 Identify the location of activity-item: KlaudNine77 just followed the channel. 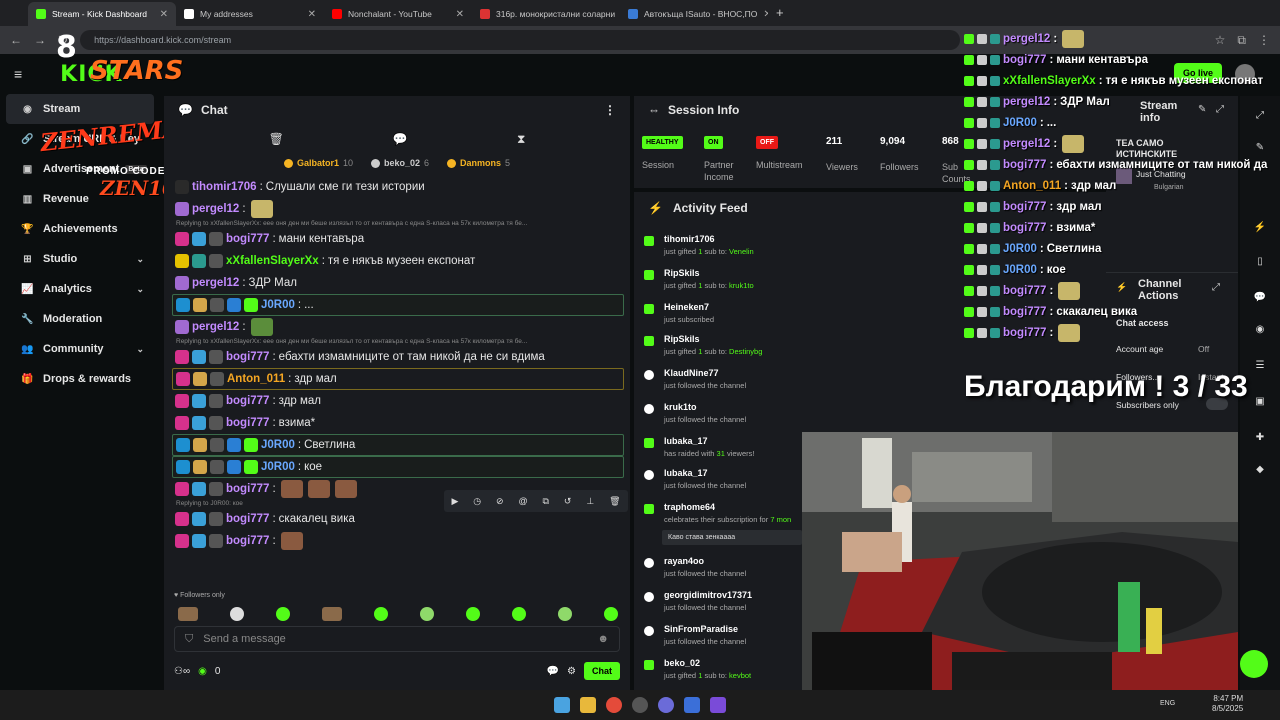
(724, 379).